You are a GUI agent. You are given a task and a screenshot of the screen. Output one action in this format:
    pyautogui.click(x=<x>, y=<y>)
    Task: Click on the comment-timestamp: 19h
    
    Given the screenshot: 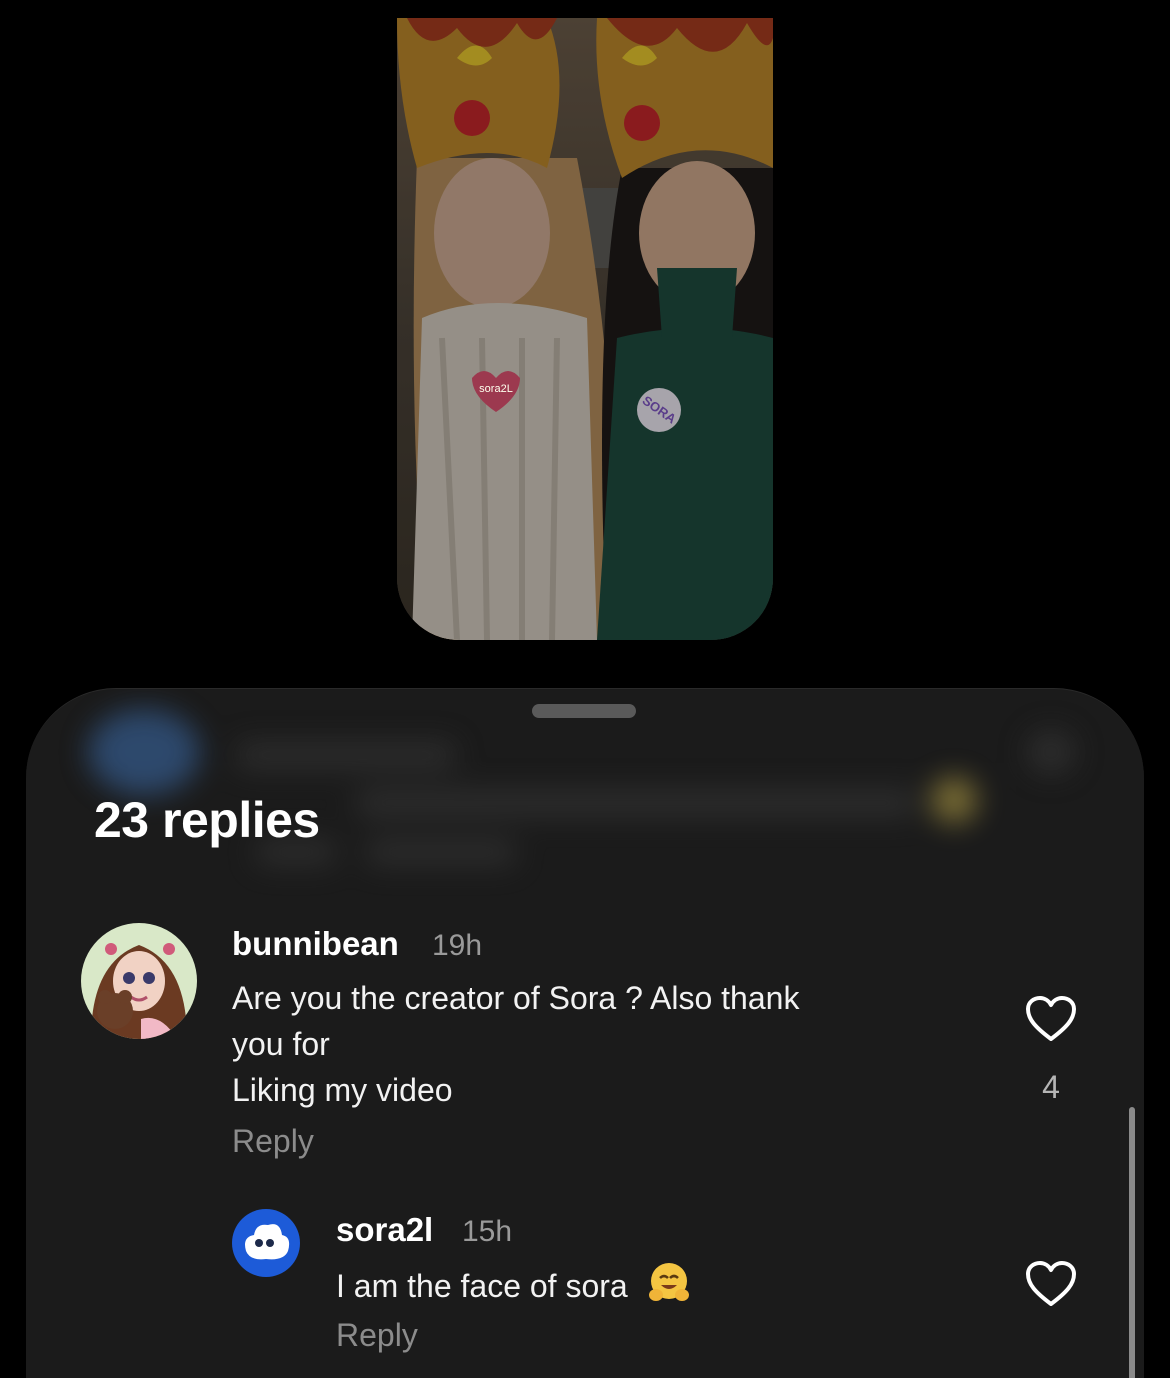 What is the action you would take?
    pyautogui.click(x=457, y=945)
    